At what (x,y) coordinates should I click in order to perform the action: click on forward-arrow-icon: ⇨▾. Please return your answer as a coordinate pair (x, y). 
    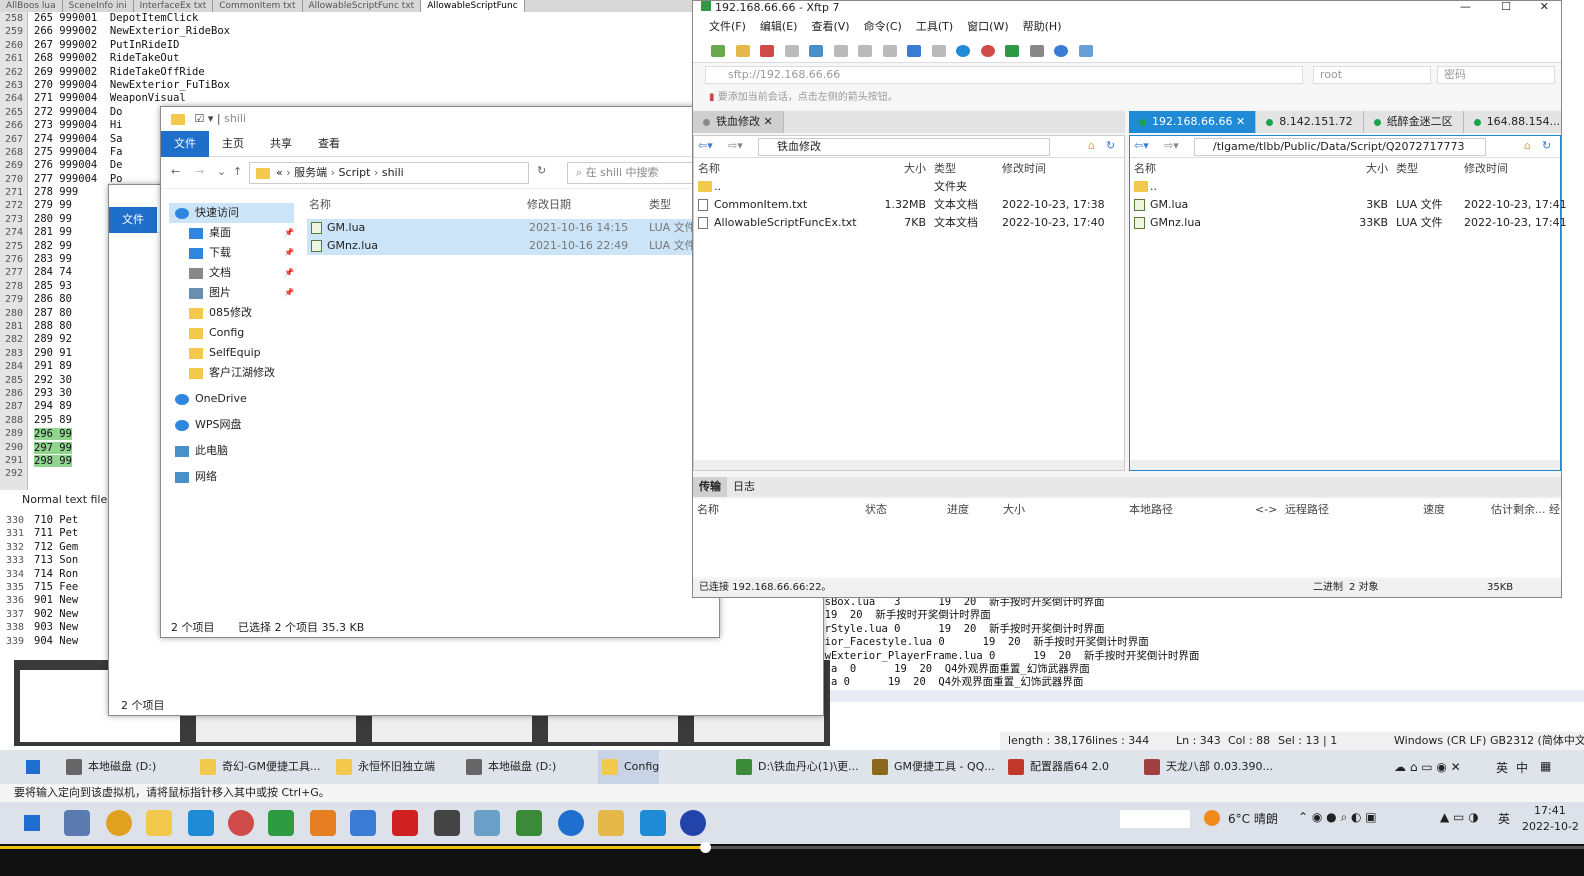
    Looking at the image, I should click on (735, 145).